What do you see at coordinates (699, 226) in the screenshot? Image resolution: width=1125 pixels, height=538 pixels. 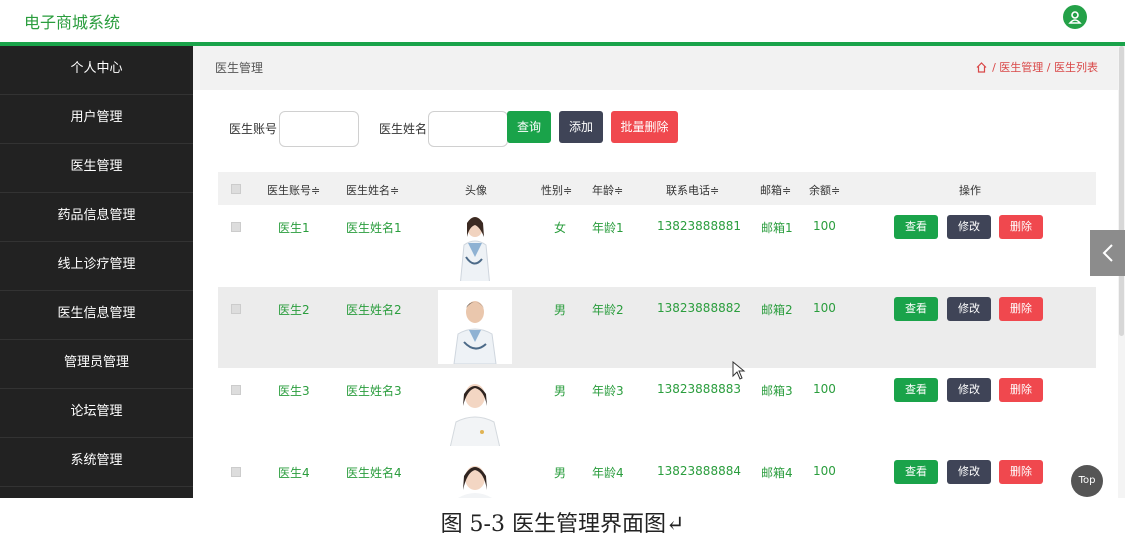 I see `cell-phone: 13823888881` at bounding box center [699, 226].